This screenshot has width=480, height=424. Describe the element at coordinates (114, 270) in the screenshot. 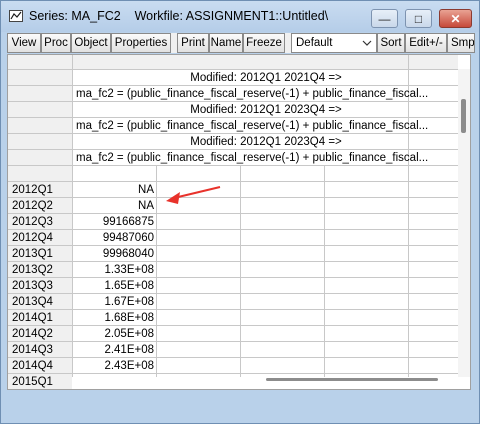

I see `cell-value: 1.33E+08` at that location.